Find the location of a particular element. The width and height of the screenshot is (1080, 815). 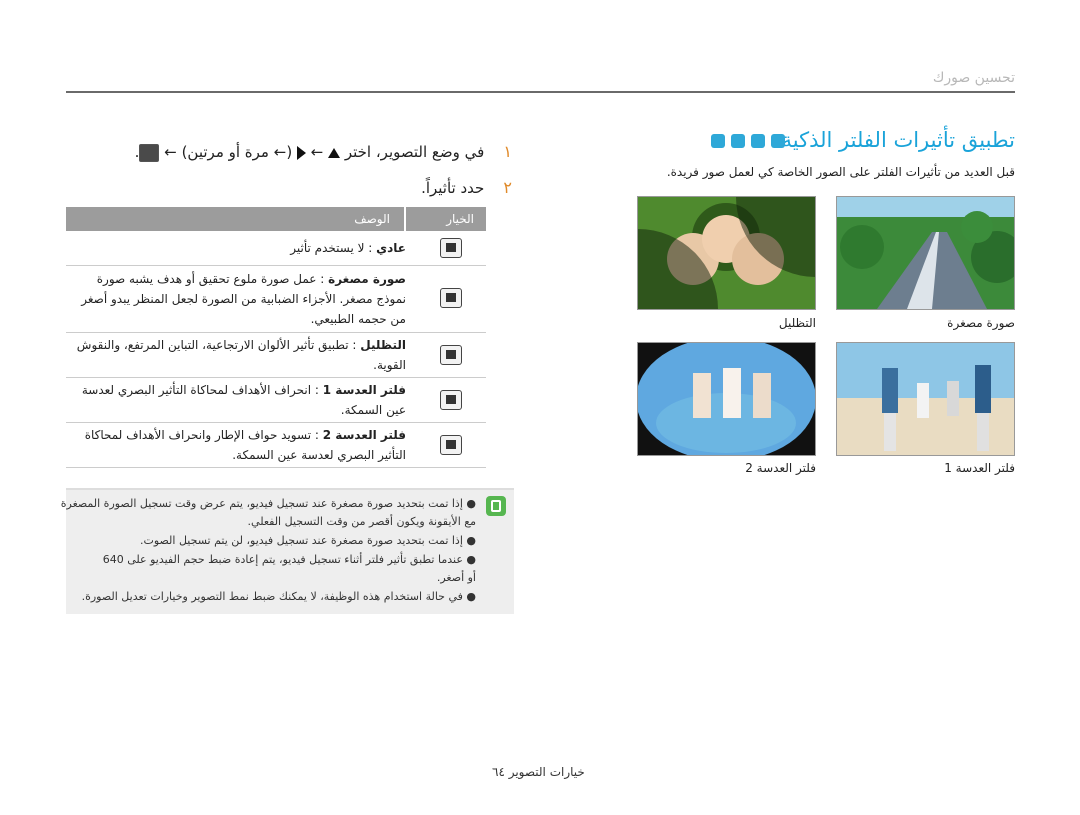

chapter-title: تحسين صورك is located at coordinates (973, 78).